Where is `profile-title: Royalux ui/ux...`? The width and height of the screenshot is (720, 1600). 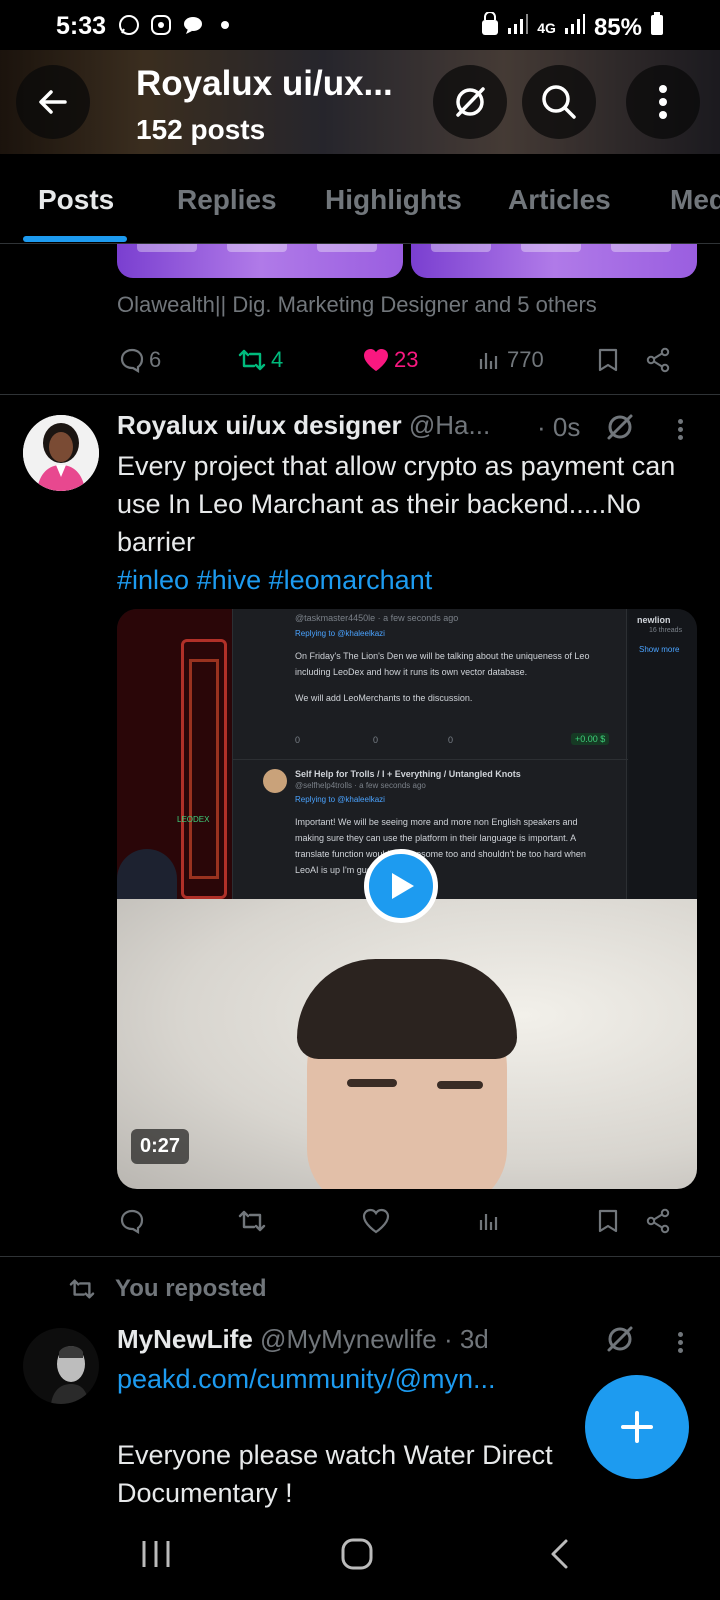
profile-title: Royalux ui/ux... is located at coordinates (264, 83).